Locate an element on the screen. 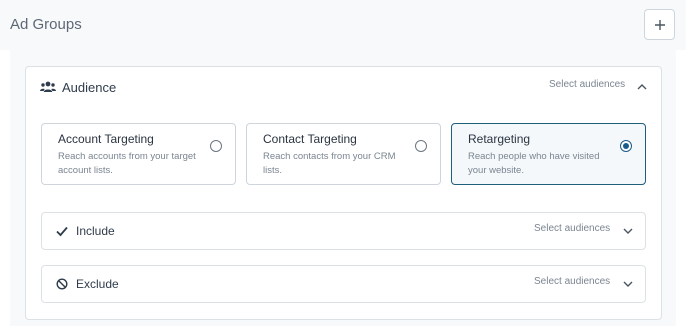 This screenshot has width=686, height=326. option-title: Contact Targeting is located at coordinates (310, 139).